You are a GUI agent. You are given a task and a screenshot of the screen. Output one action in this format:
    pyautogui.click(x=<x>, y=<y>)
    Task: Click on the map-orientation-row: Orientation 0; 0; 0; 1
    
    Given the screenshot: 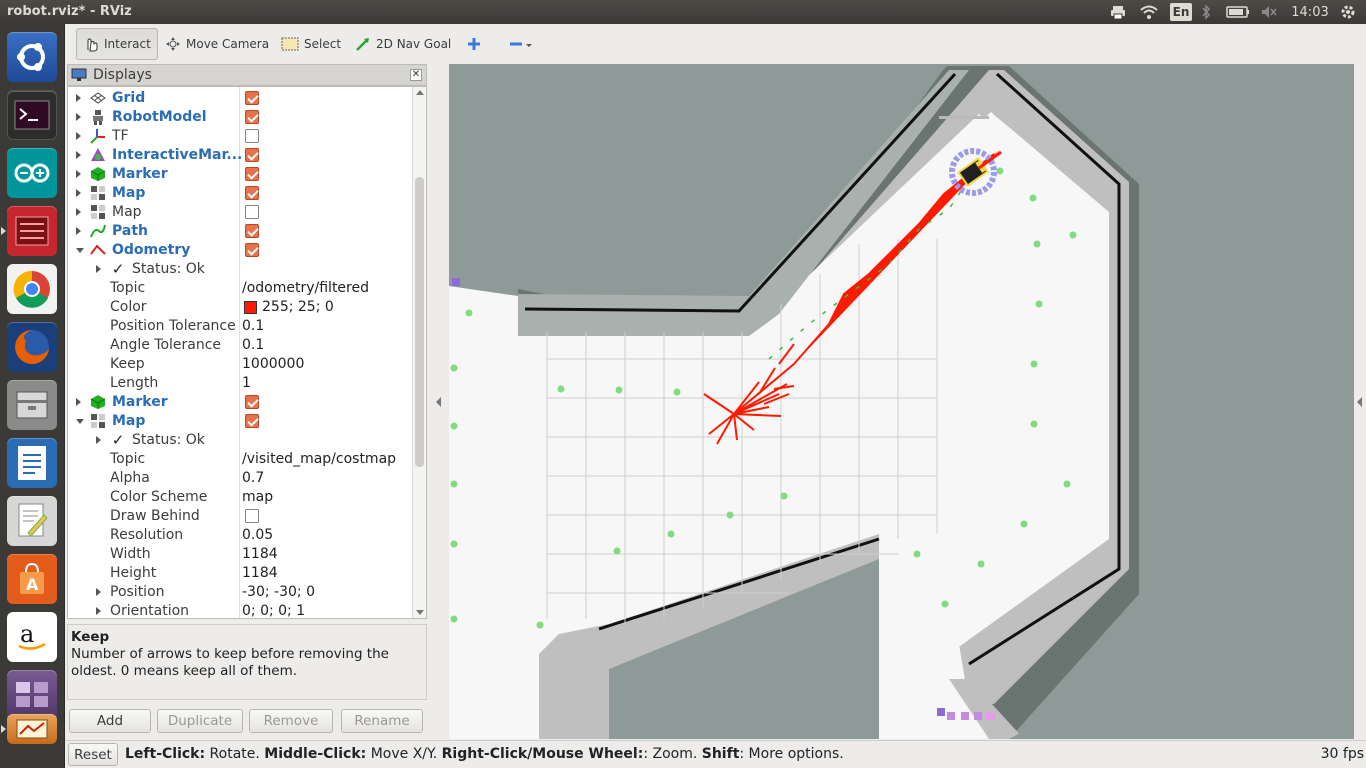 What is the action you would take?
    pyautogui.click(x=240, y=610)
    